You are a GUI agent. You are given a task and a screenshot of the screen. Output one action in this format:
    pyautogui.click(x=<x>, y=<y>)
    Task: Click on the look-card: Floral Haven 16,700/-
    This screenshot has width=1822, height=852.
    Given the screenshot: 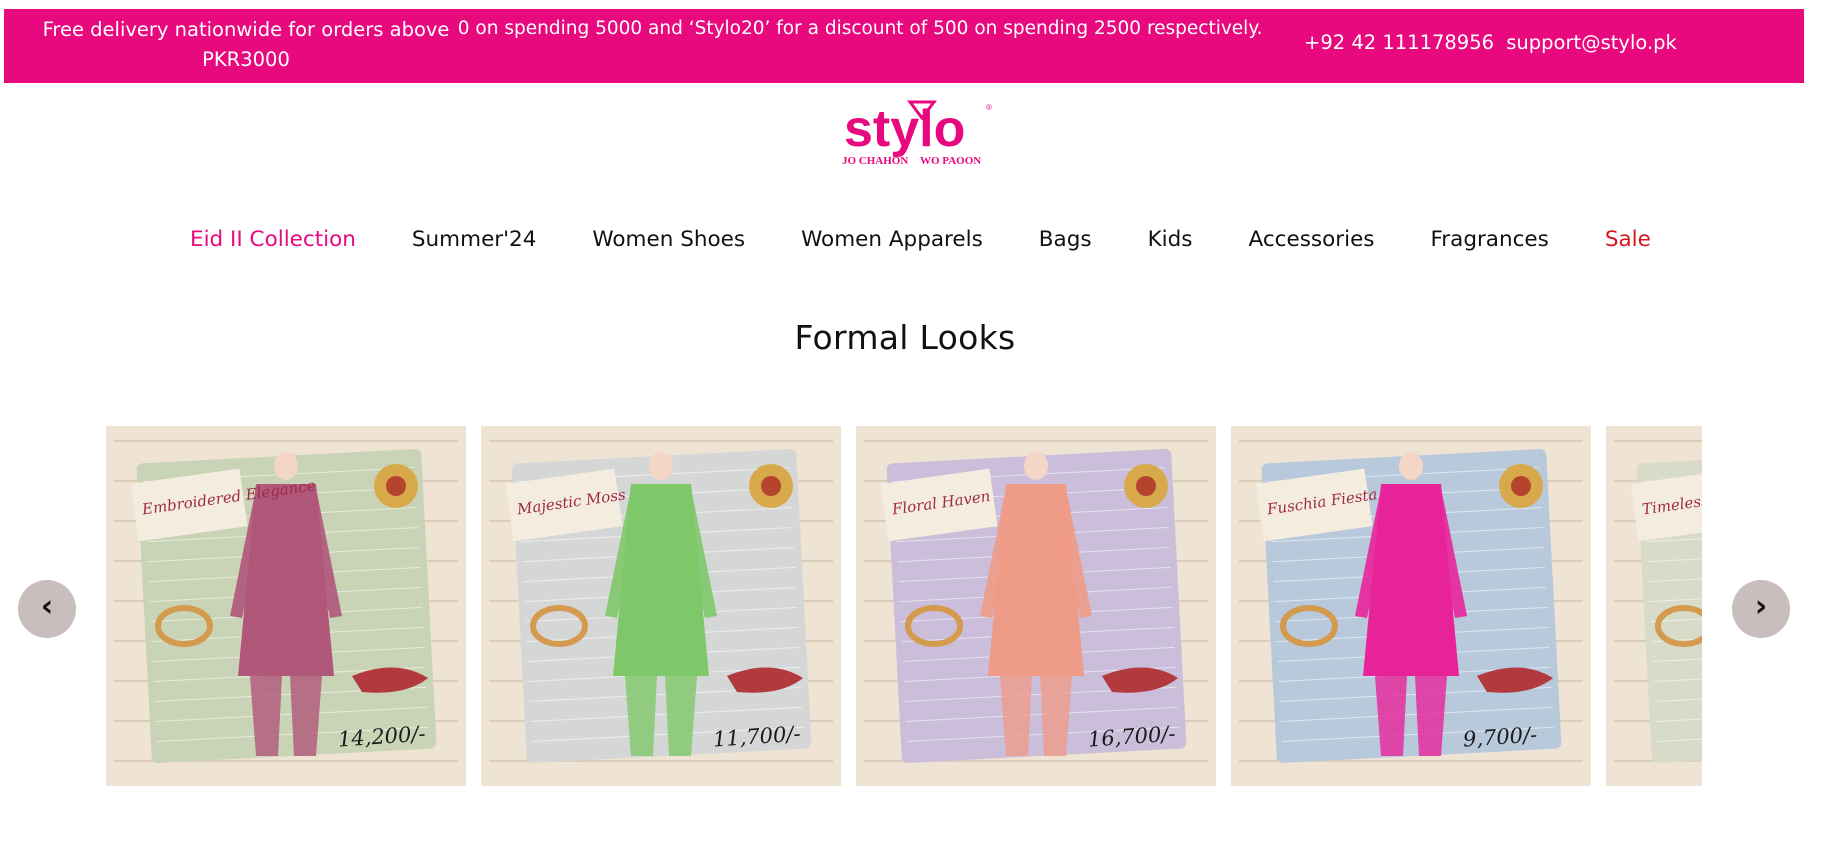 What is the action you would take?
    pyautogui.click(x=1036, y=606)
    